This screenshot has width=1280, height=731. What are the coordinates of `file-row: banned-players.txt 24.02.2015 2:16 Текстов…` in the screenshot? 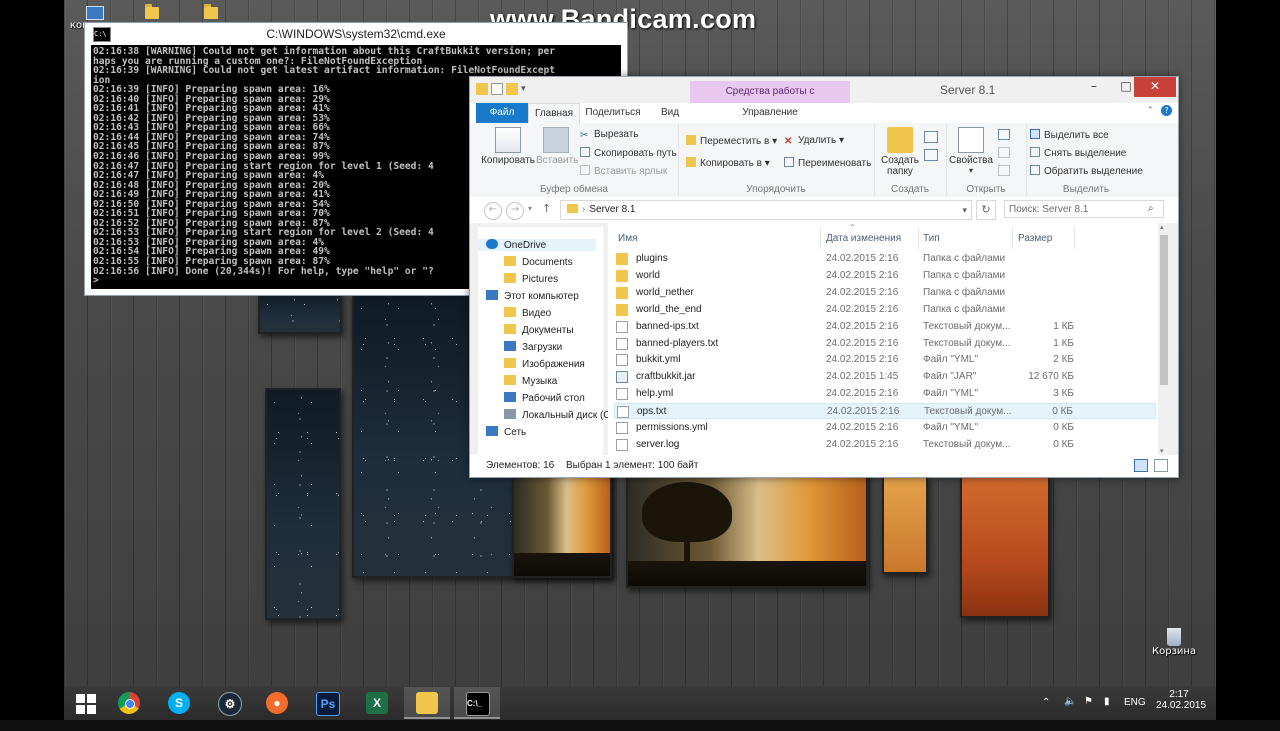 It's located at (885, 344).